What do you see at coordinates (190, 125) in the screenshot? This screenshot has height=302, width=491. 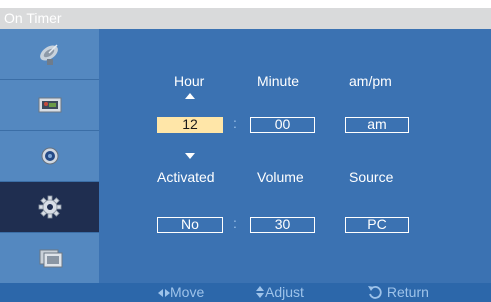 I see `hour-field: 12` at bounding box center [190, 125].